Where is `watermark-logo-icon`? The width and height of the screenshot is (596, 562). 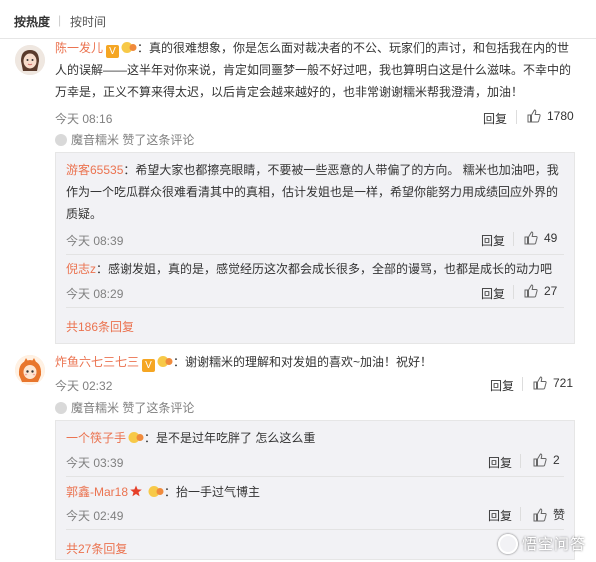 watermark-logo-icon is located at coordinates (507, 543).